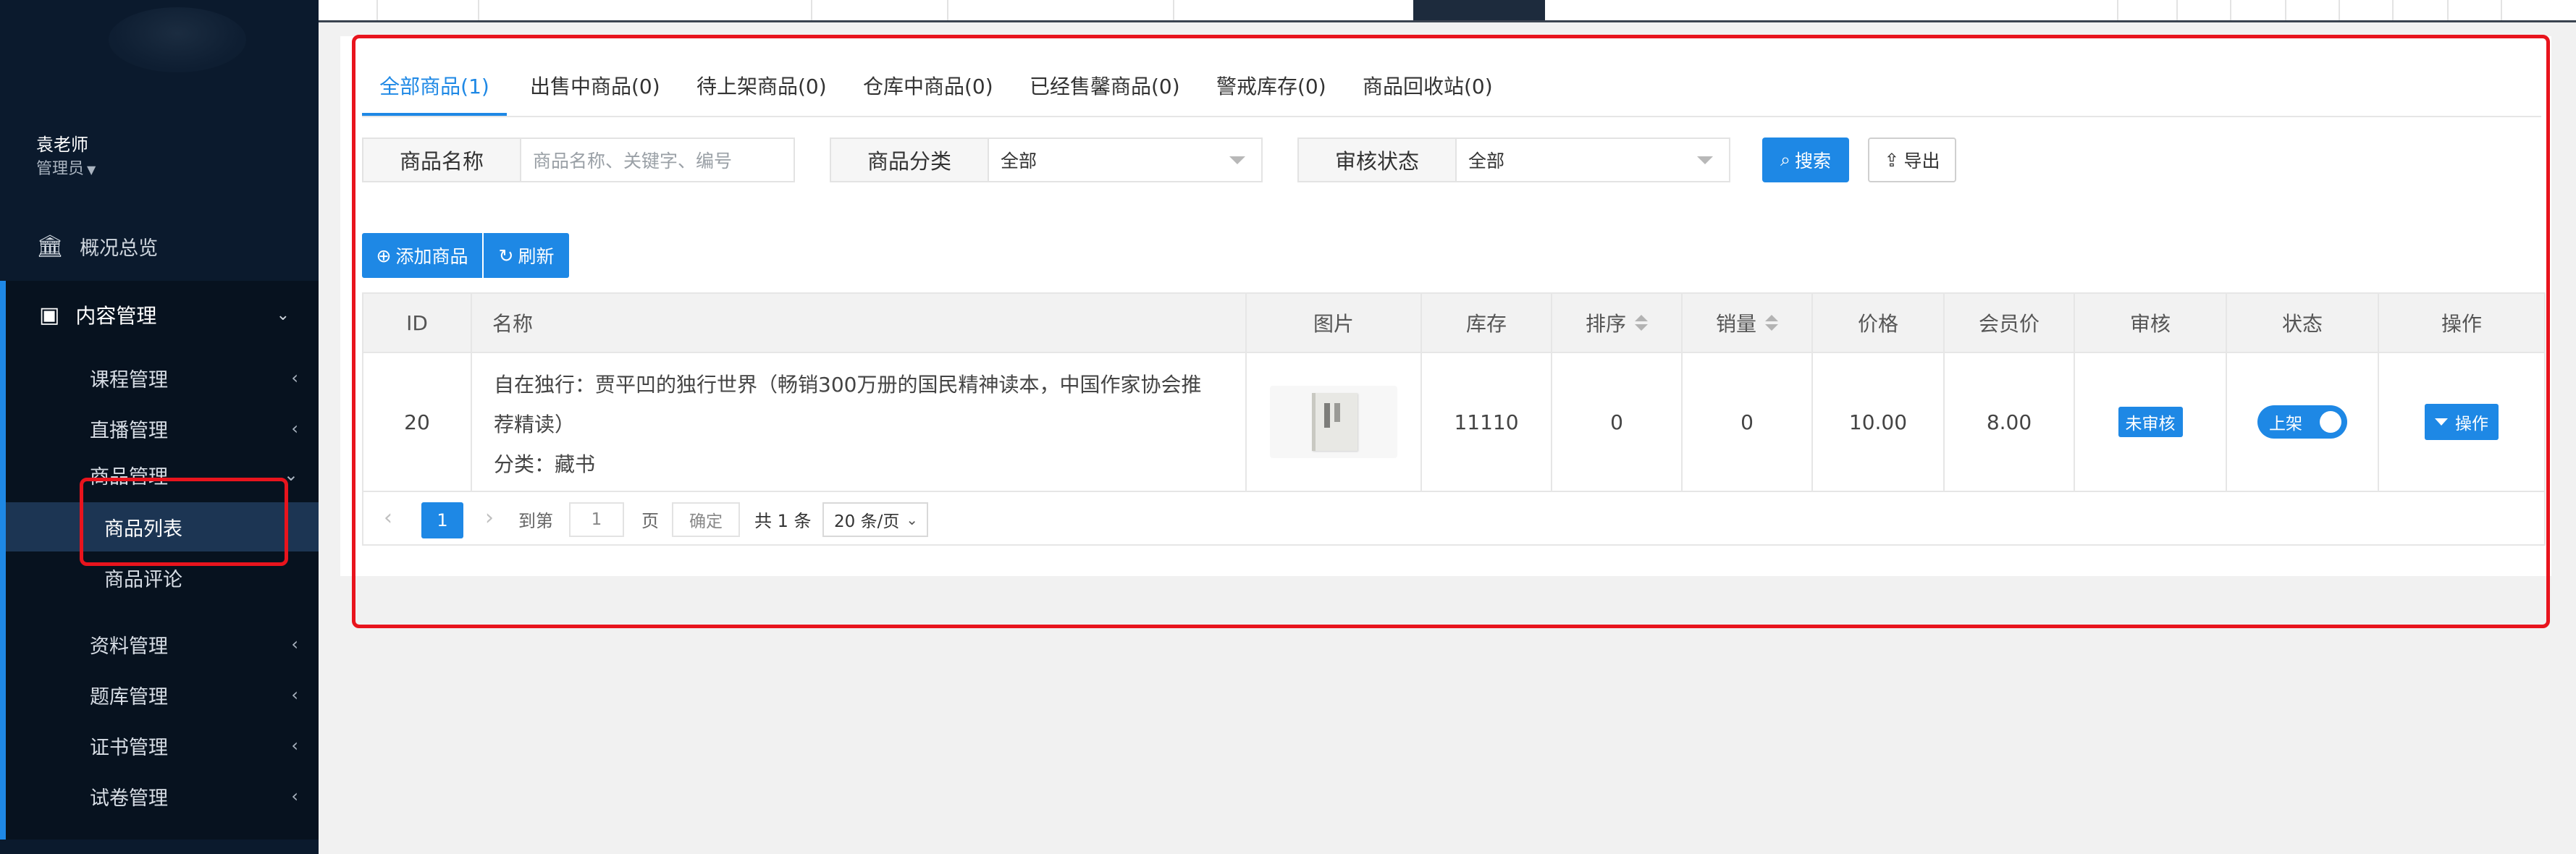 This screenshot has width=2576, height=854. I want to click on sidebar-item-label: 试卷管理, so click(129, 798).